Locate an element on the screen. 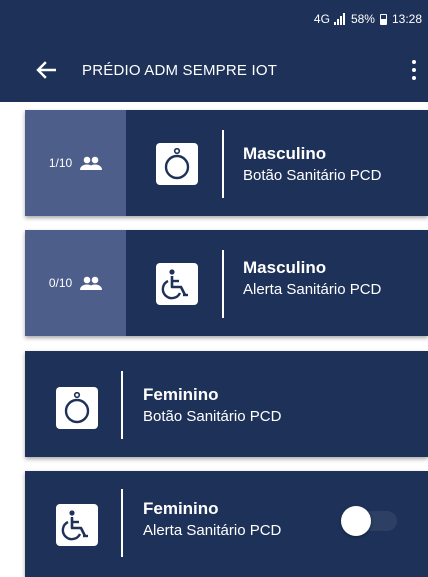 The width and height of the screenshot is (428, 577). battery-icon is located at coordinates (383, 19).